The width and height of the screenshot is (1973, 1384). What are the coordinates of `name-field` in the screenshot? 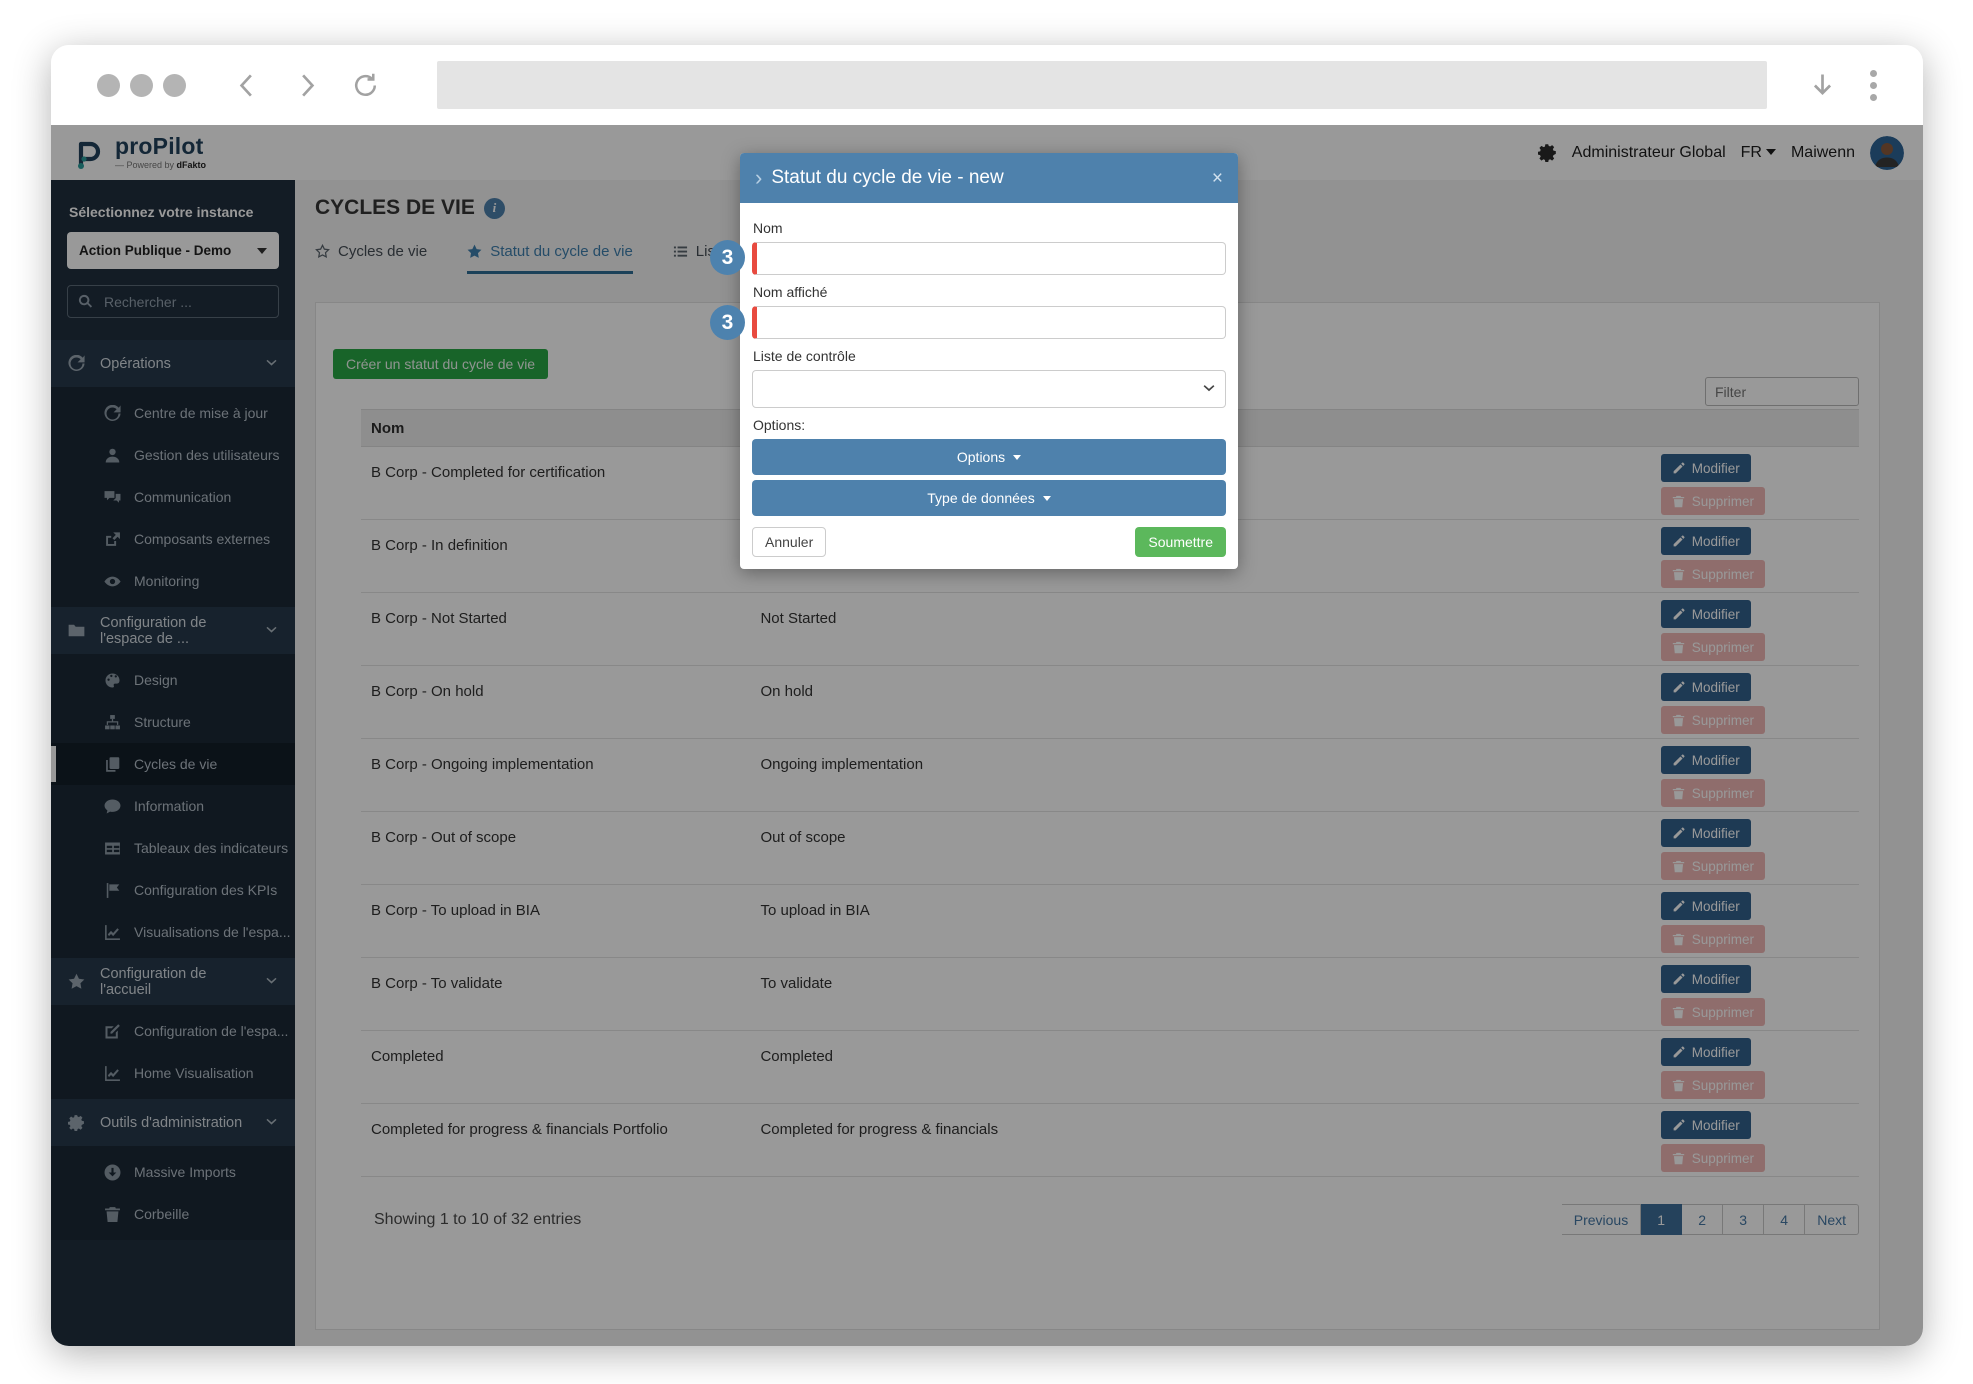 It's located at (989, 258).